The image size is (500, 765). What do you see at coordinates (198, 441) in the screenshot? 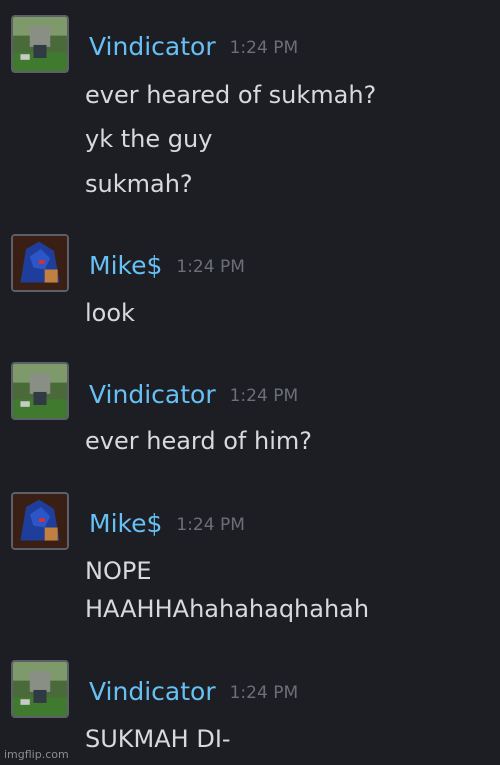
I see `message-text: ever heard of him?` at bounding box center [198, 441].